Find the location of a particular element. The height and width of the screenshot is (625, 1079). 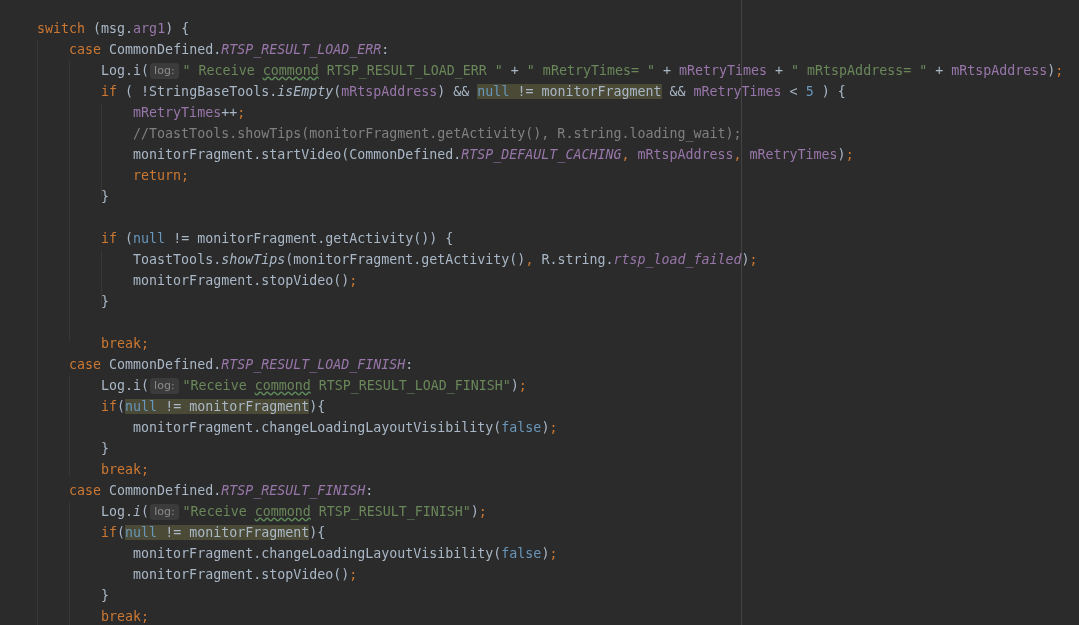

code-text: monitorFragment.startVideo(CommonDefined.RTSP_DEFAULT_CACHING, mRtspAddress, mRetryTimes); is located at coordinates (493, 155).